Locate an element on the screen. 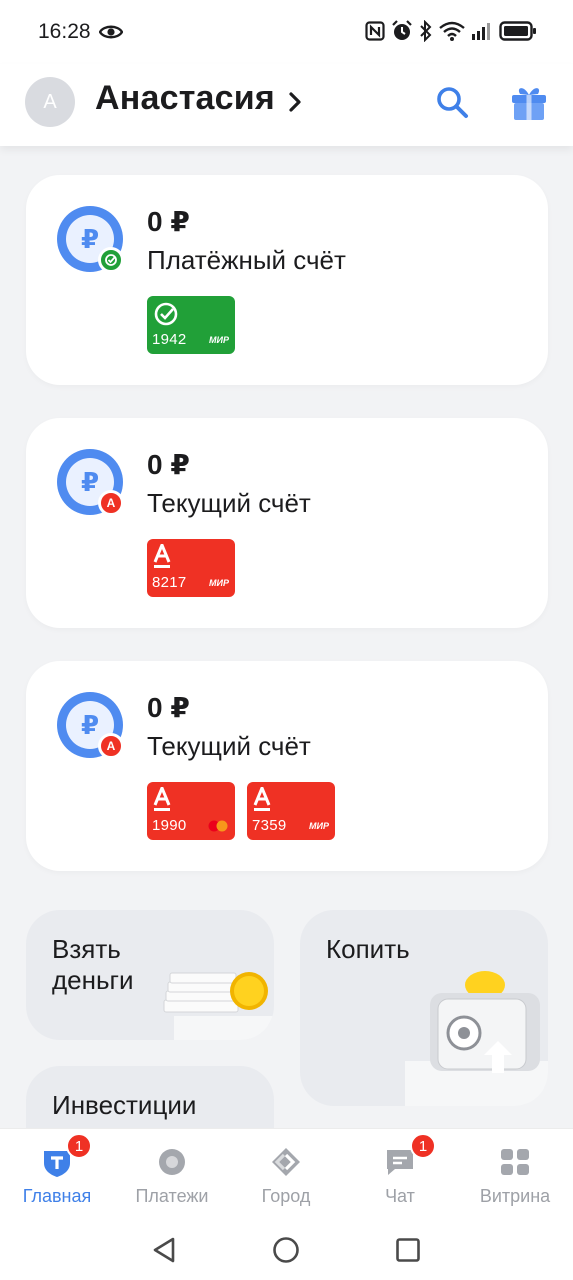 The height and width of the screenshot is (1280, 573). account-title: Платёжный счёт is located at coordinates (246, 260).